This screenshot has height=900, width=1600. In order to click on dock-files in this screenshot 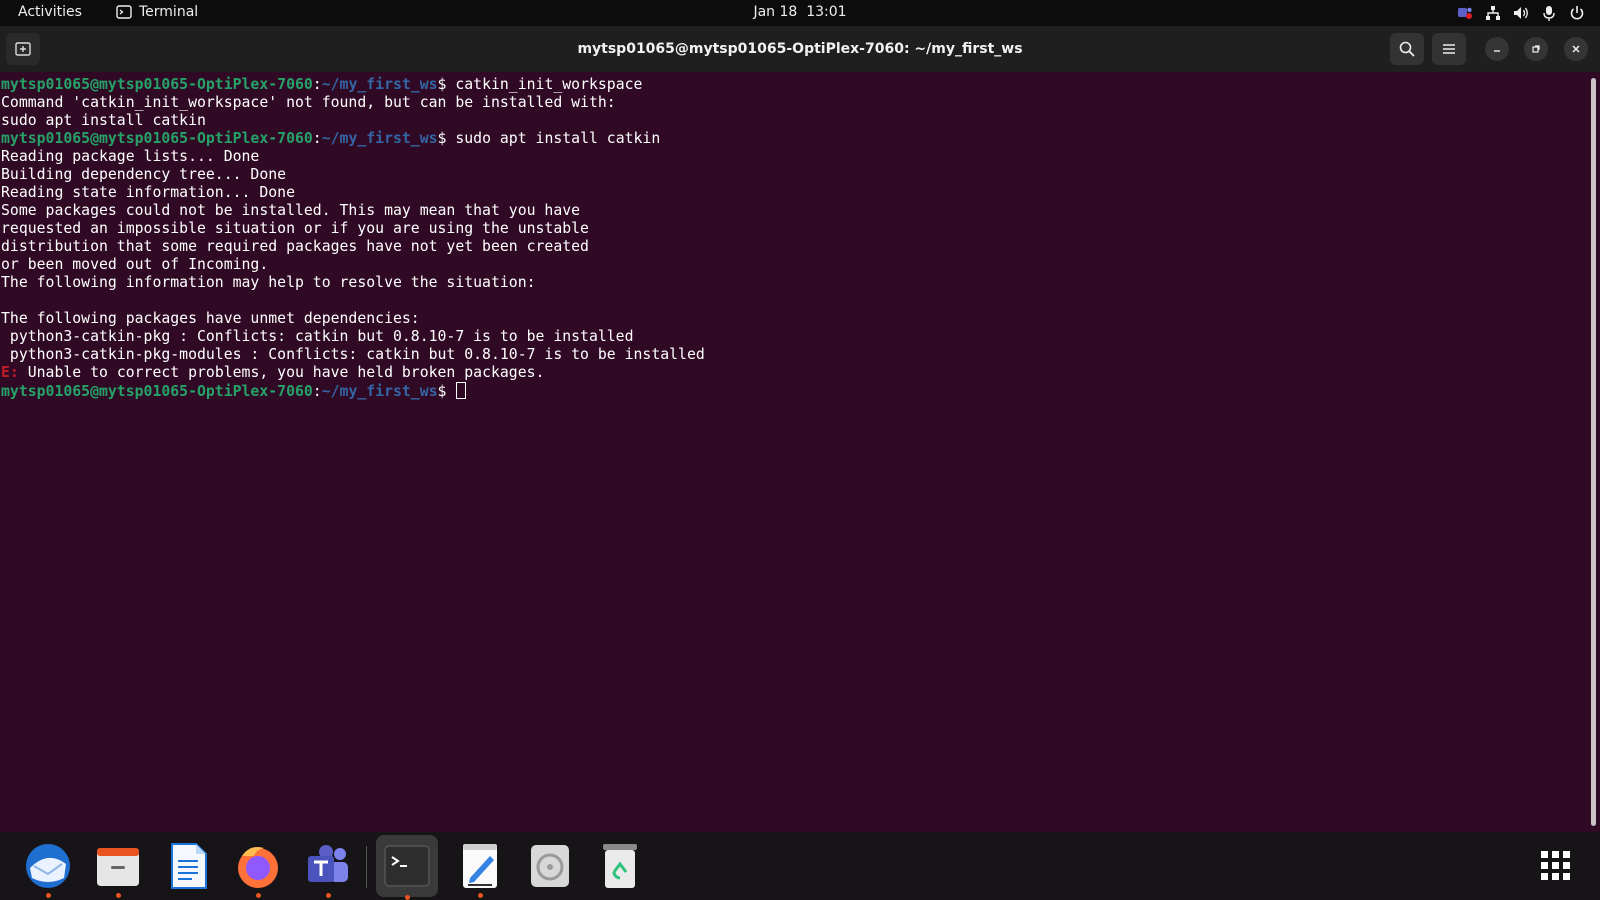, I will do `click(118, 869)`.